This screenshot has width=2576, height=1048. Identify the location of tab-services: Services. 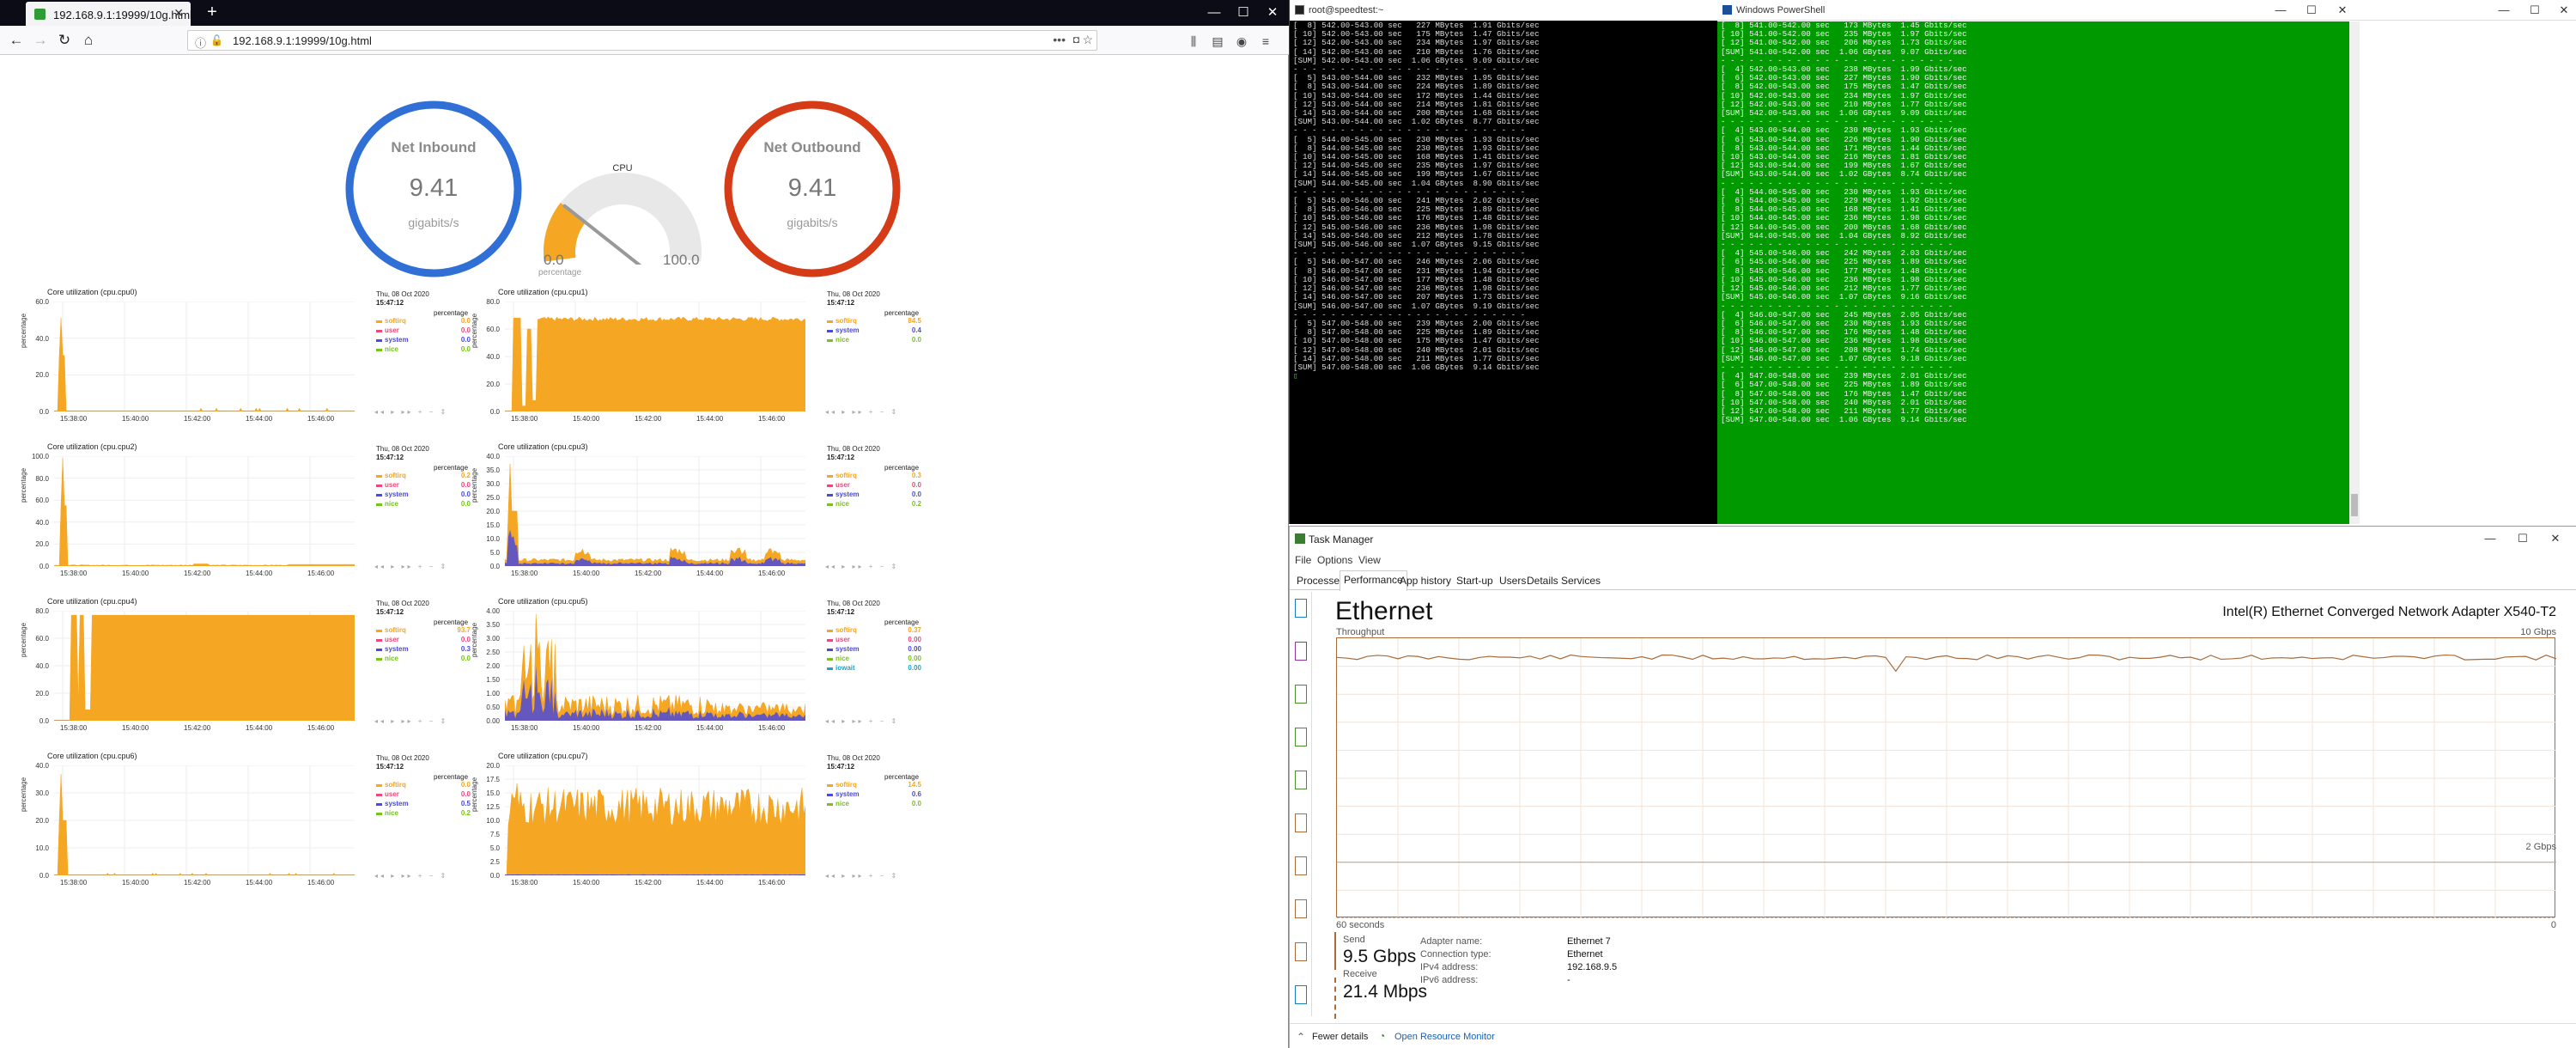
(1581, 581).